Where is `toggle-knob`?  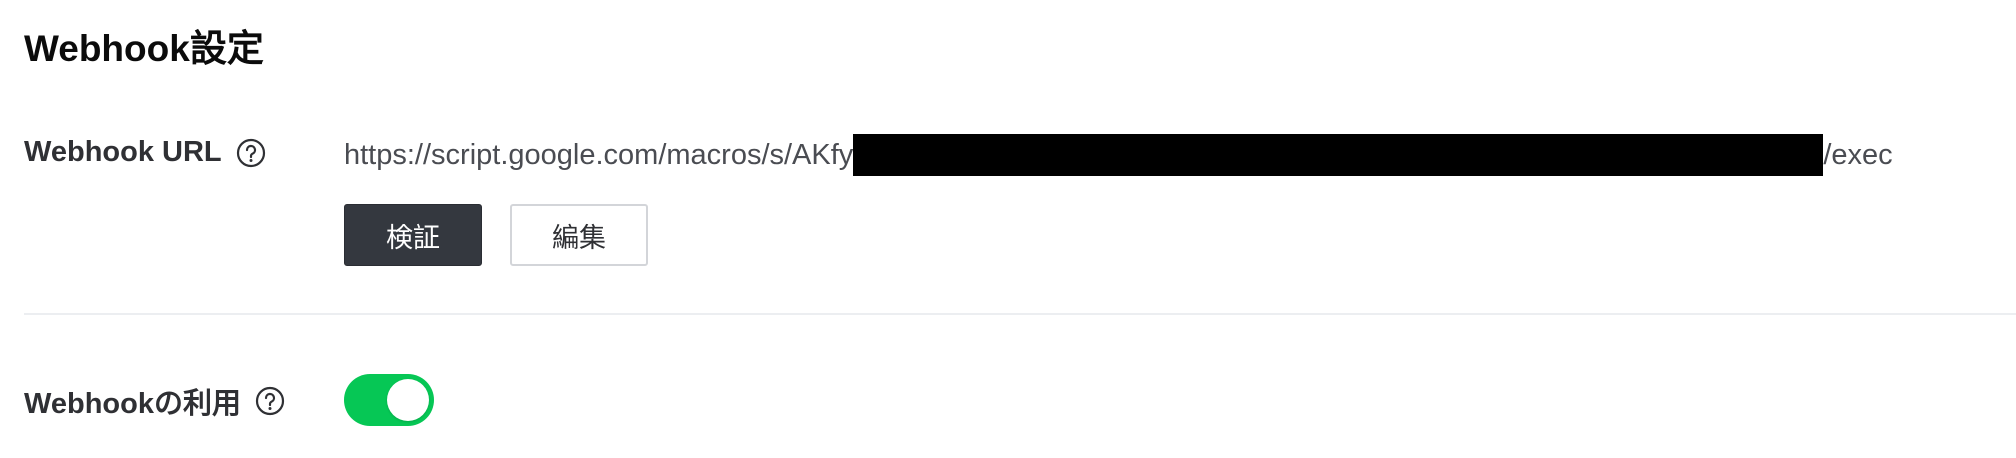 toggle-knob is located at coordinates (408, 400).